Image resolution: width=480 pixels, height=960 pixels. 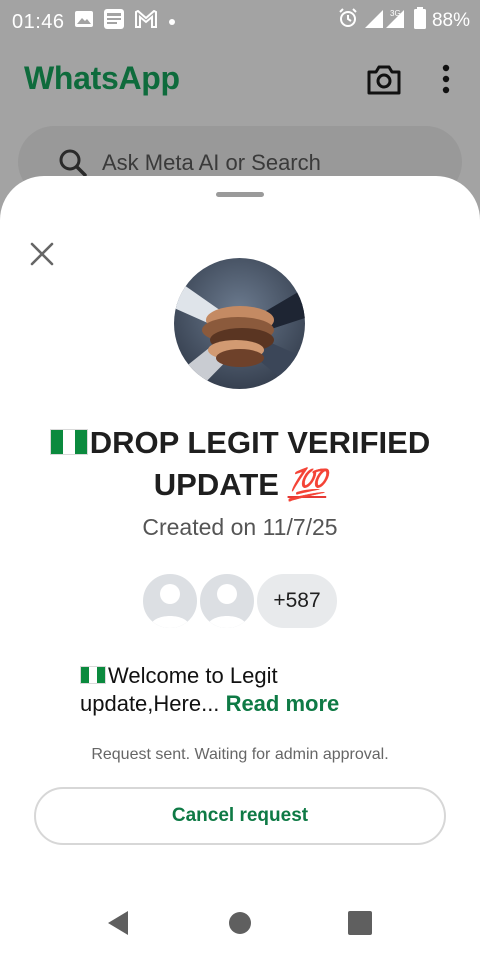 I want to click on signal-icon: 3G, so click(x=386, y=21).